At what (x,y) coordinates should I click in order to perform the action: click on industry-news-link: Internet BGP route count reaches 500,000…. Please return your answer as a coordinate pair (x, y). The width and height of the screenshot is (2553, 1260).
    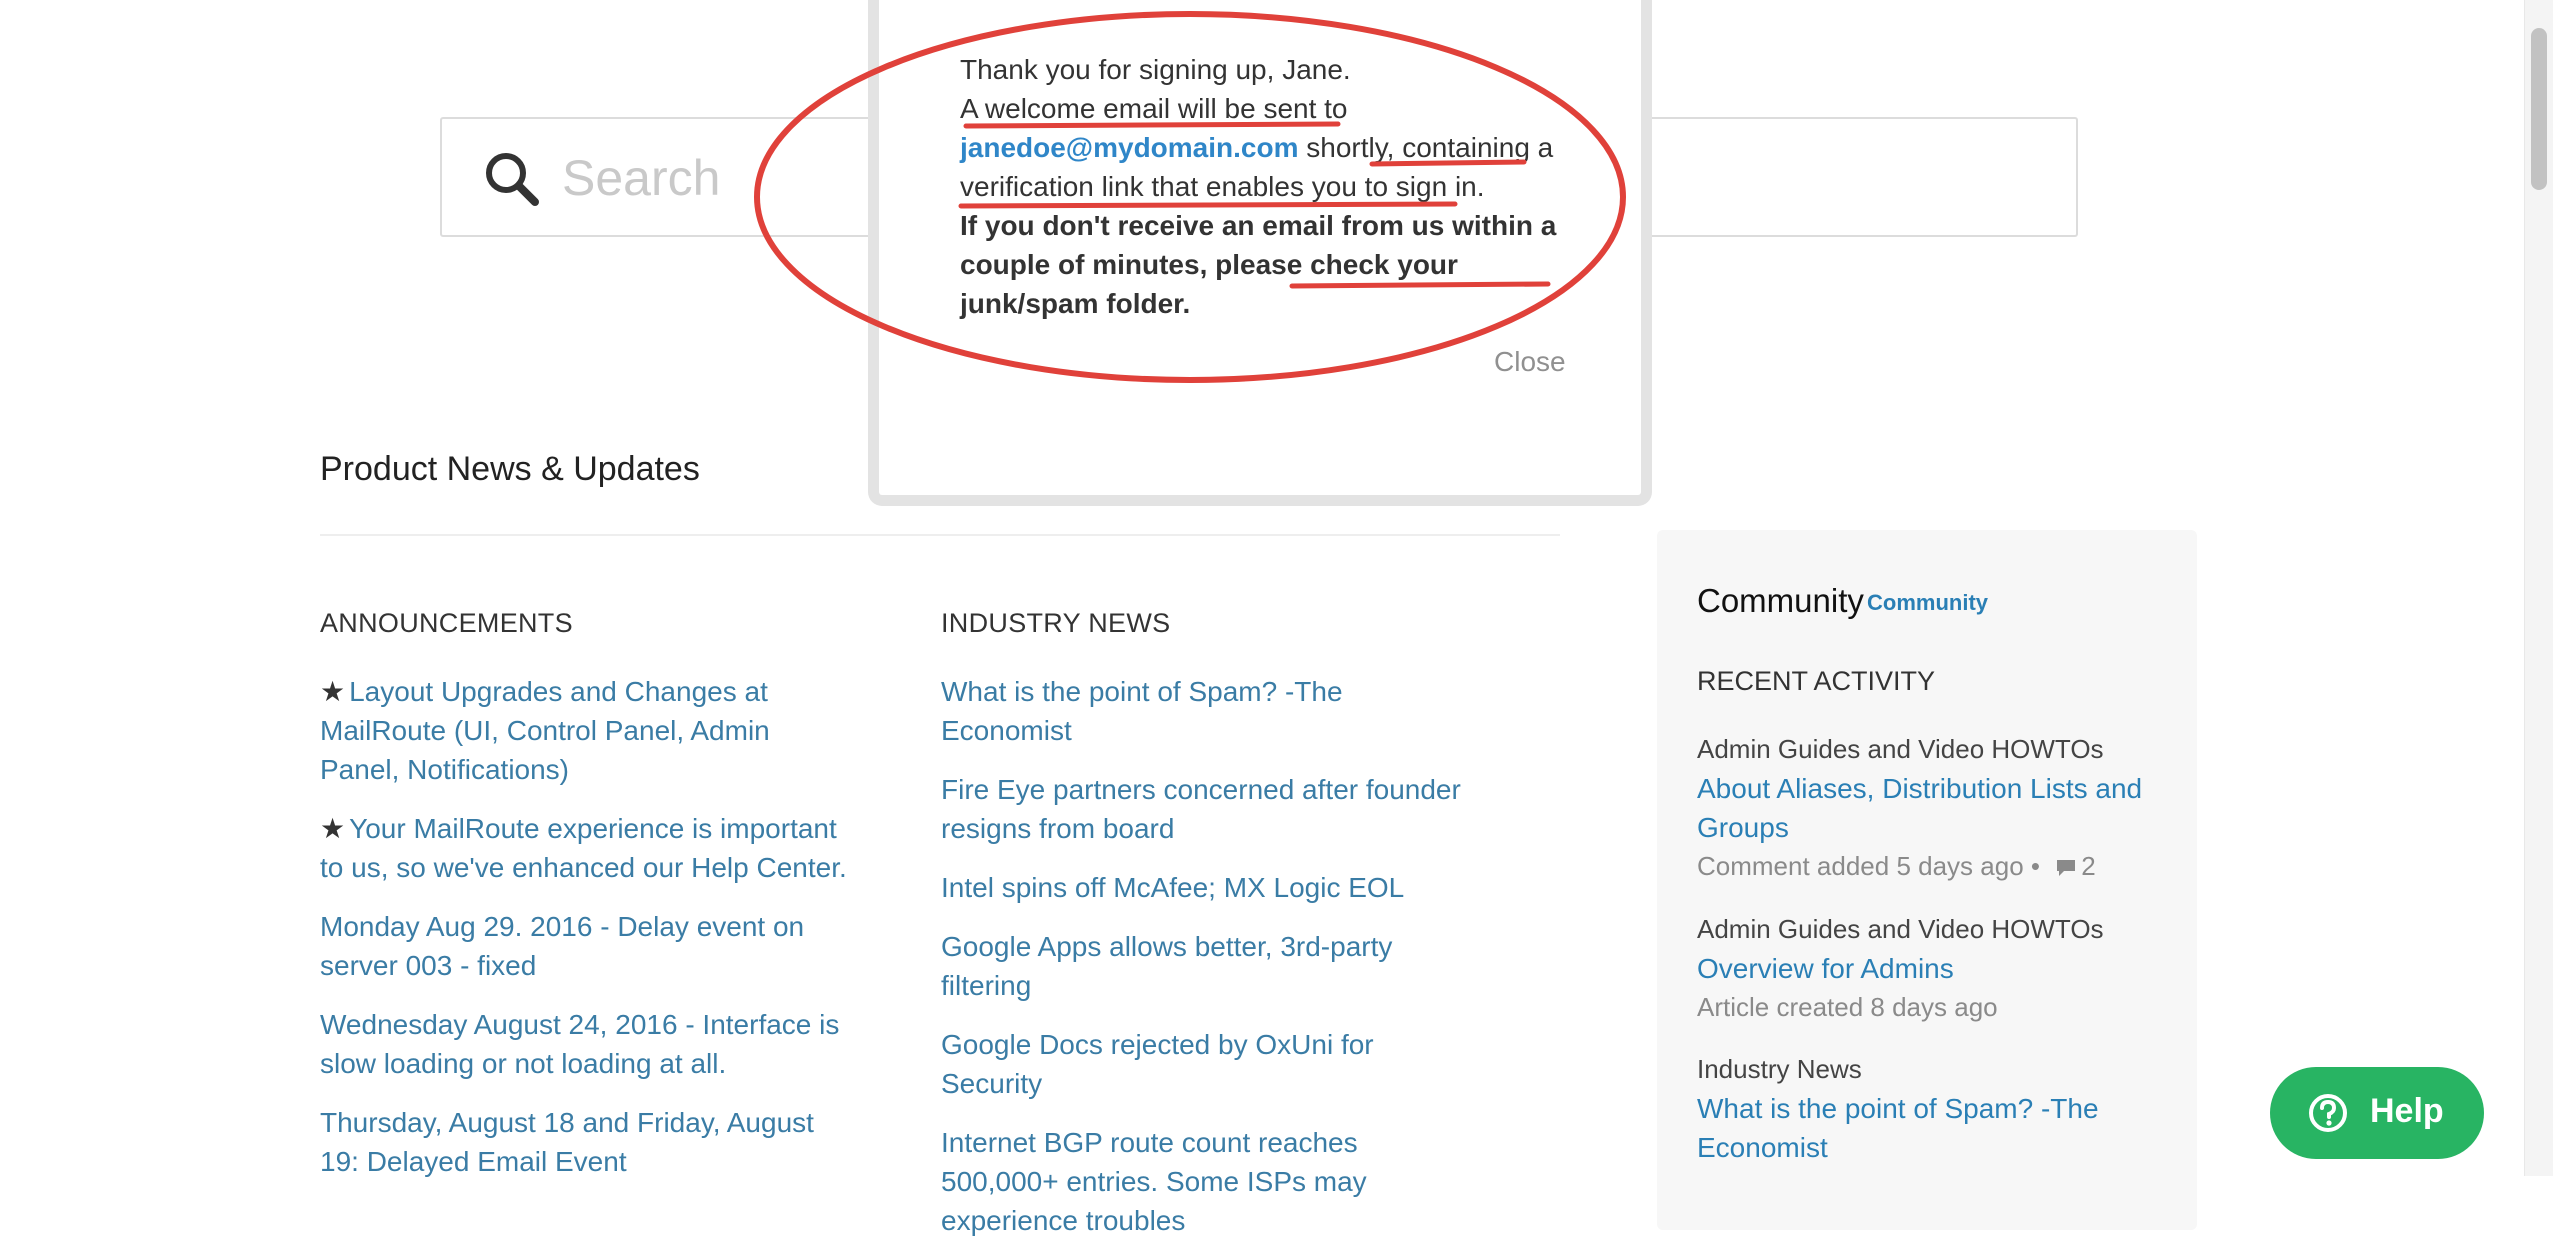
    Looking at the image, I should click on (1154, 1181).